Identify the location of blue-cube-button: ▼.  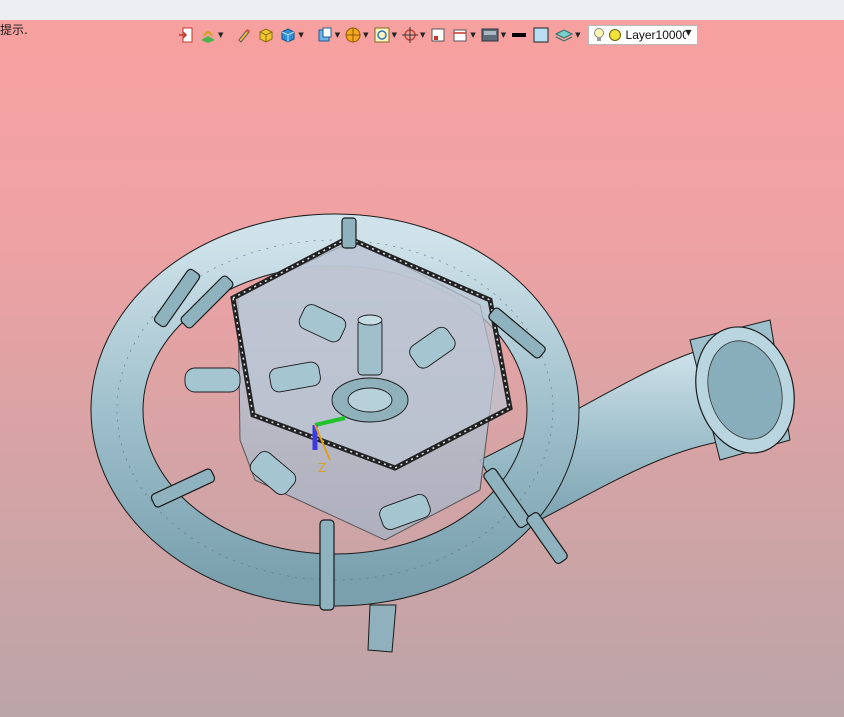
(291, 35).